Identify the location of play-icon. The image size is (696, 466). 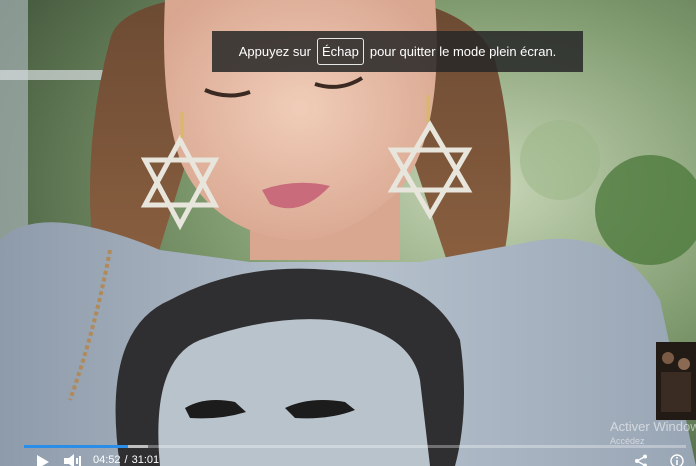
(43, 460).